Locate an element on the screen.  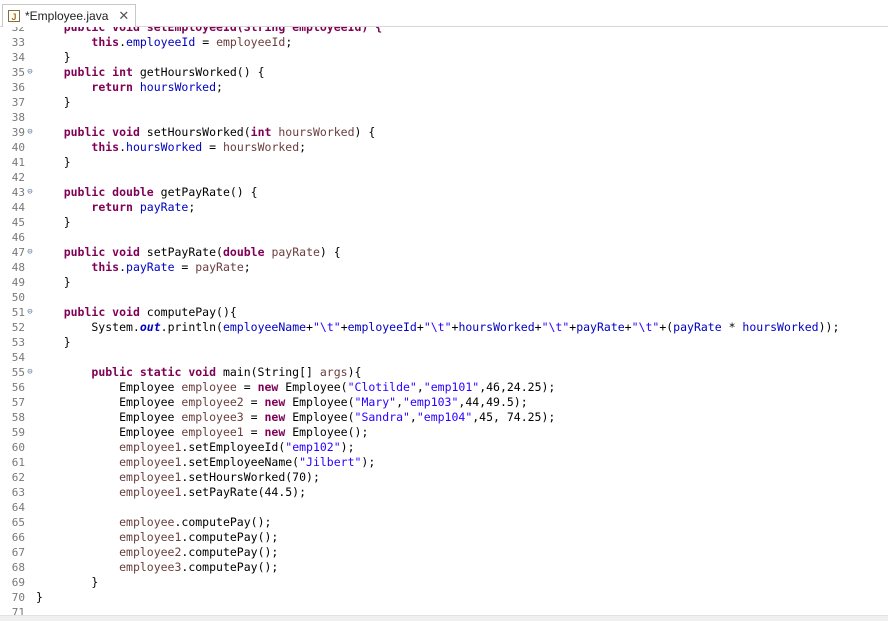
code-line: 34 } is located at coordinates (444, 57).